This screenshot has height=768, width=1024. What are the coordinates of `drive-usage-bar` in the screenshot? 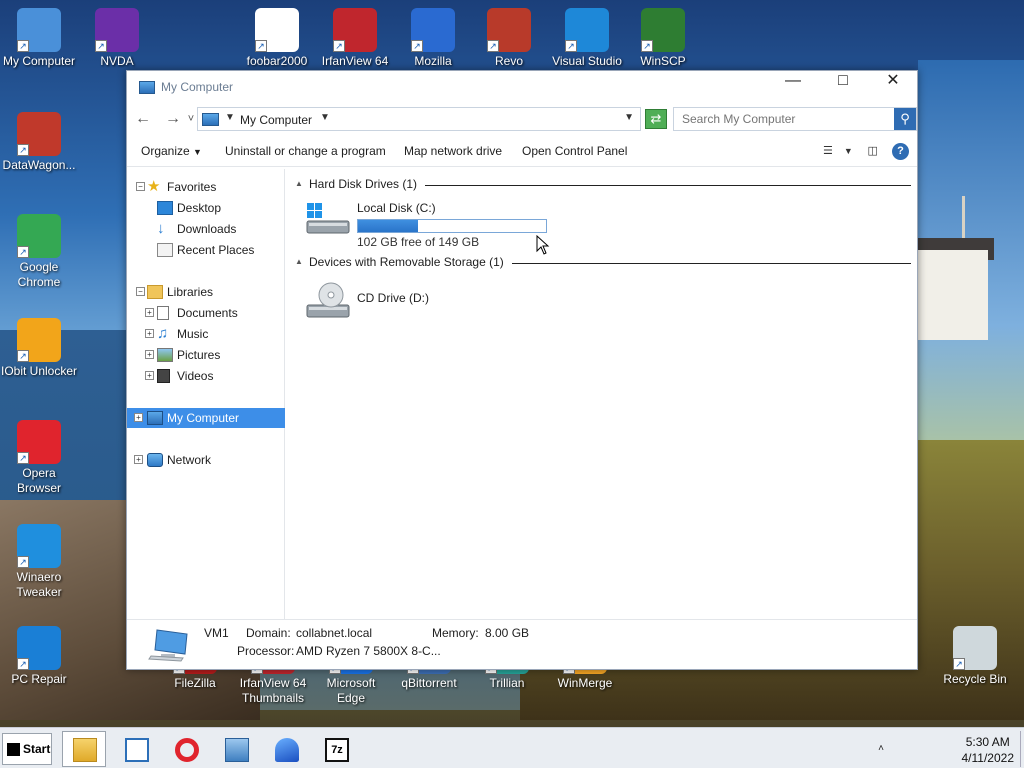 It's located at (452, 226).